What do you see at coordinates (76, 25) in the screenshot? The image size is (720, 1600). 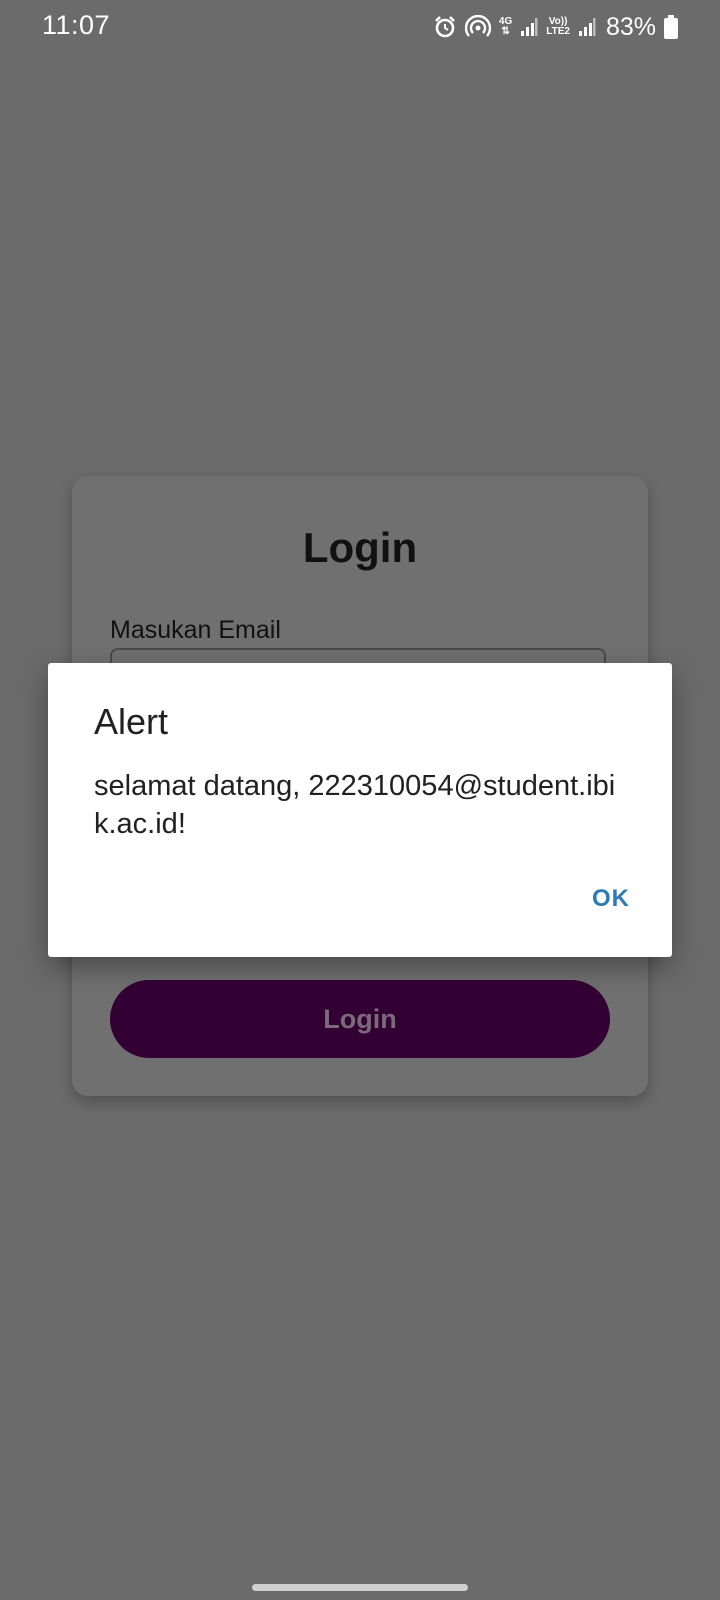 I see `status-time: 11:07` at bounding box center [76, 25].